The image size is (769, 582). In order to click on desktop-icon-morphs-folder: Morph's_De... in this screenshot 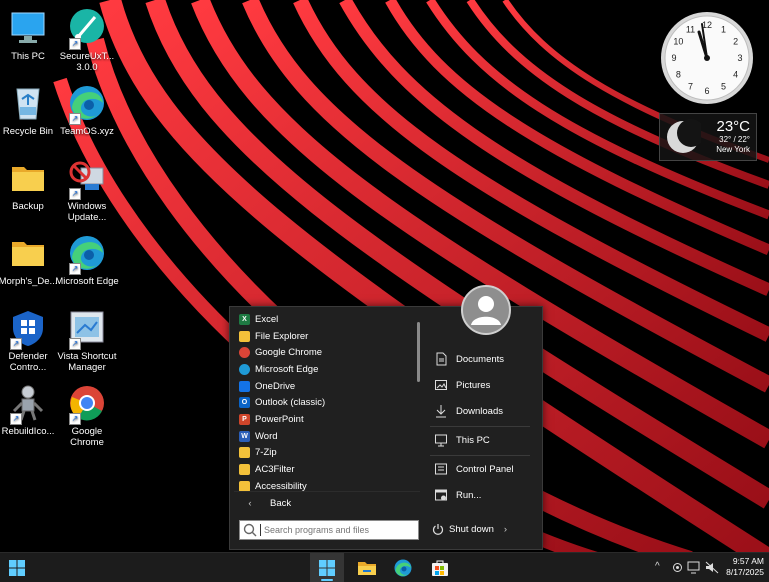, I will do `click(30, 260)`.